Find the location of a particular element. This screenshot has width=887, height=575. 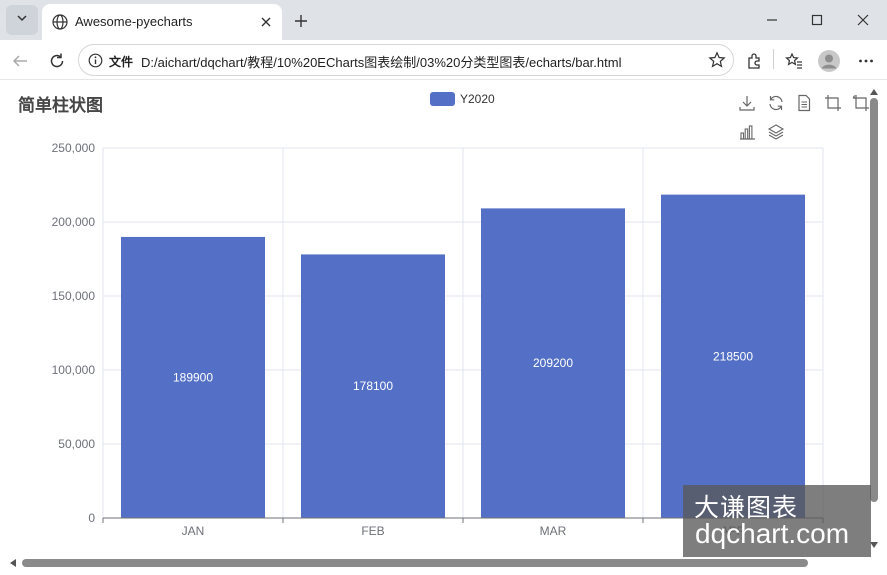

reload-icon is located at coordinates (57, 61).